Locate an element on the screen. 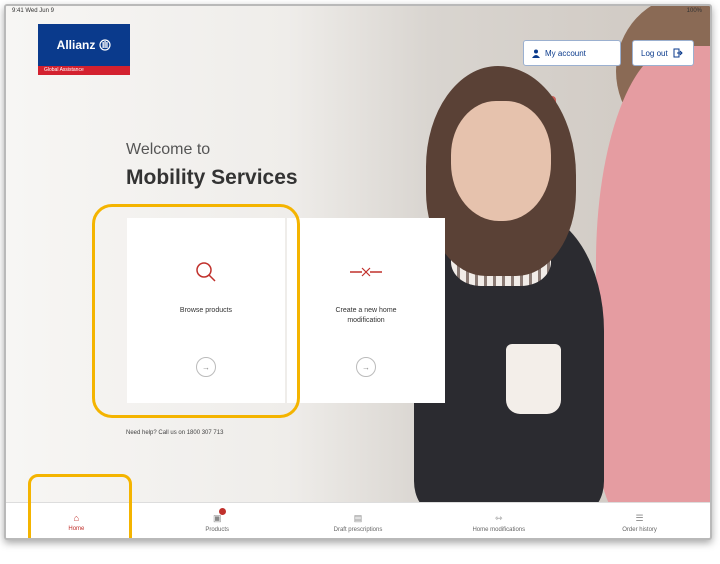 The image size is (720, 564). battery-status: 100% is located at coordinates (694, 11).